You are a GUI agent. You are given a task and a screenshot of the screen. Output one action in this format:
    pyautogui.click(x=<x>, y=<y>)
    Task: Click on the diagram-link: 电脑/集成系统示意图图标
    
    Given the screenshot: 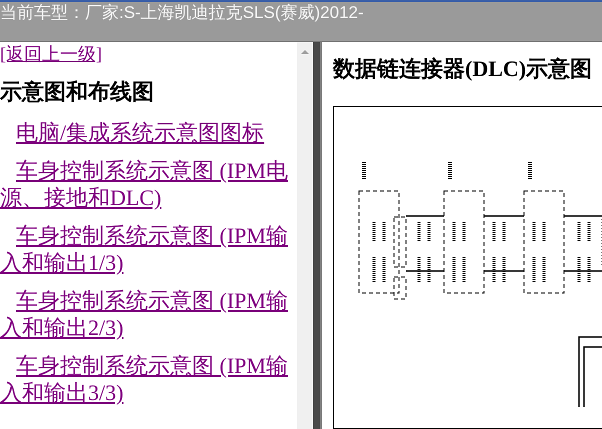 What is the action you would take?
    pyautogui.click(x=148, y=132)
    